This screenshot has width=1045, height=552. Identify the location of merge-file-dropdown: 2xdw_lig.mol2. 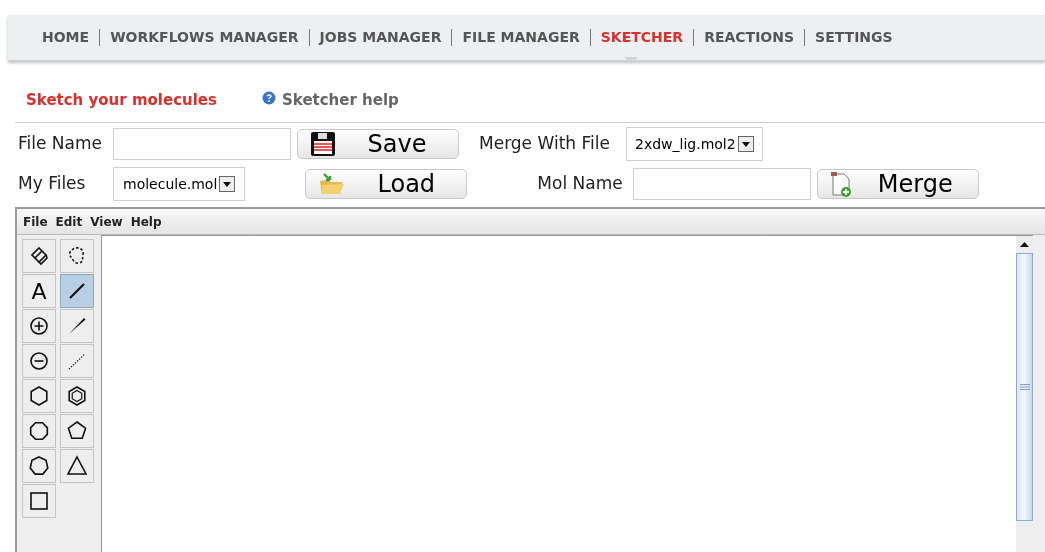
(694, 144).